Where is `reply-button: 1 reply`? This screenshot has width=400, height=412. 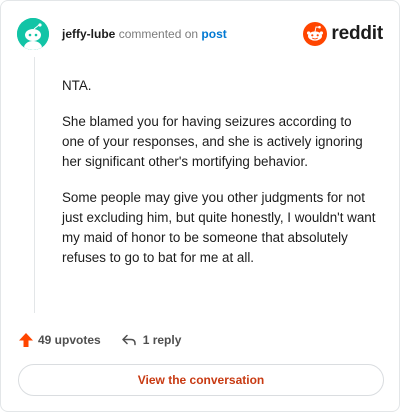 reply-button: 1 reply is located at coordinates (151, 340).